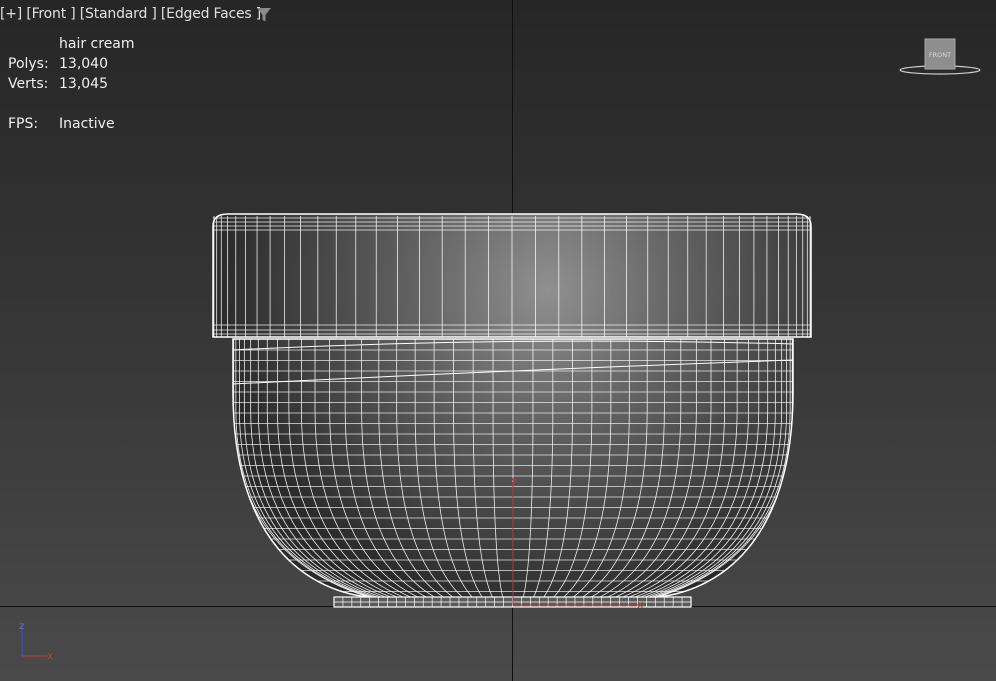 The height and width of the screenshot is (681, 996). What do you see at coordinates (512, 275) in the screenshot?
I see `jar-lid` at bounding box center [512, 275].